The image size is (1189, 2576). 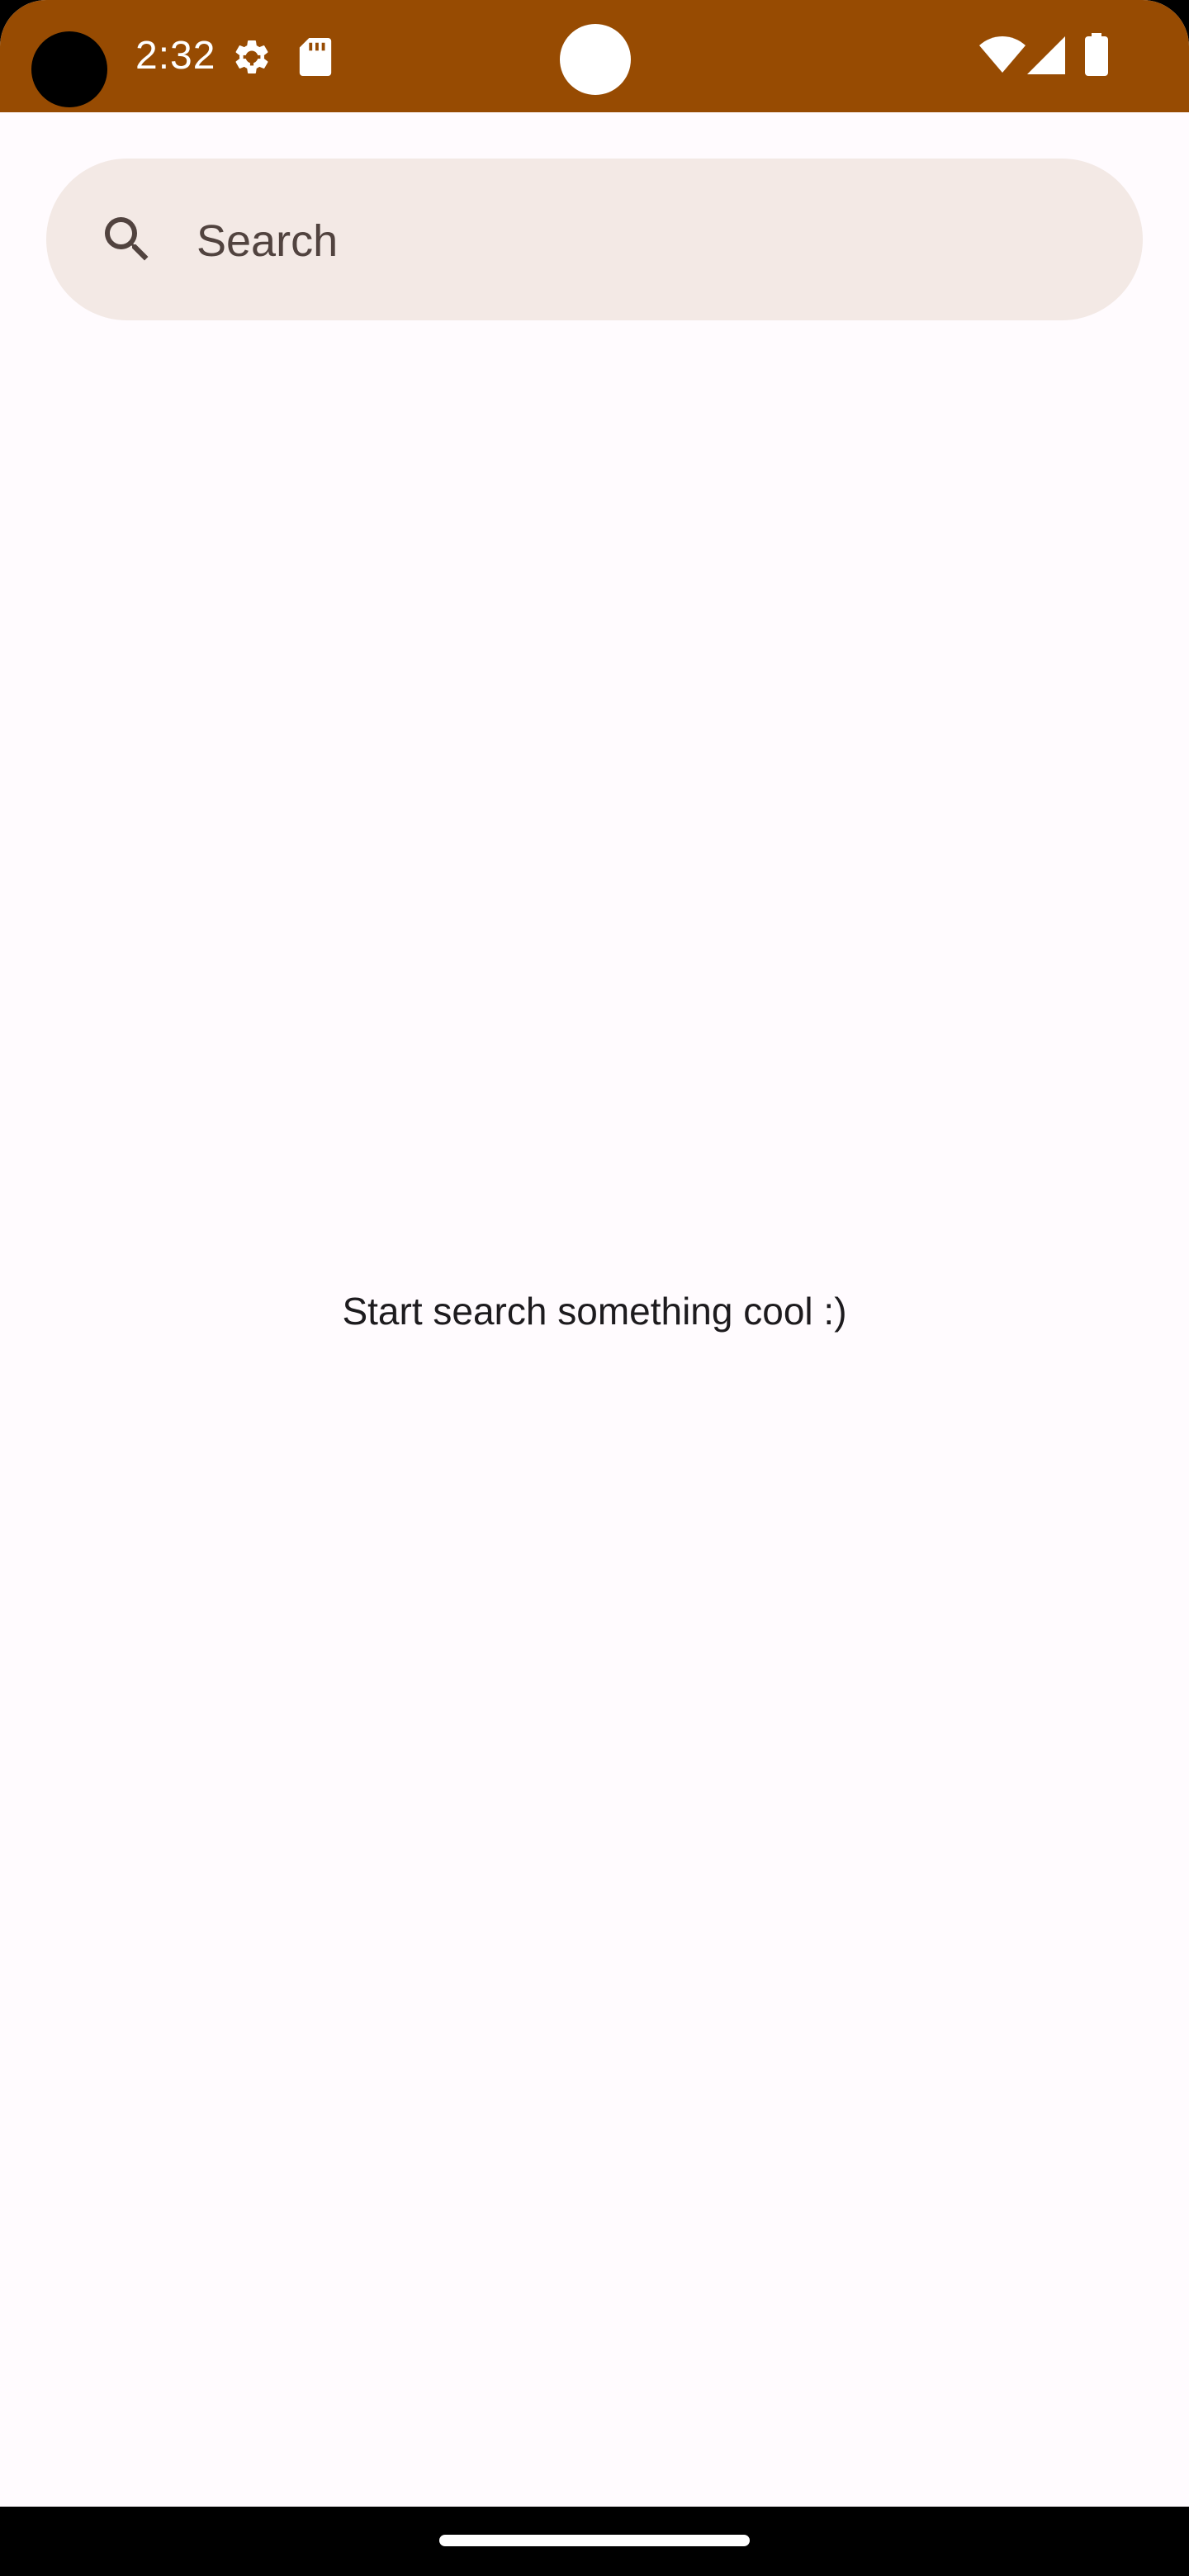 What do you see at coordinates (267, 241) in the screenshot?
I see `search-input: Search` at bounding box center [267, 241].